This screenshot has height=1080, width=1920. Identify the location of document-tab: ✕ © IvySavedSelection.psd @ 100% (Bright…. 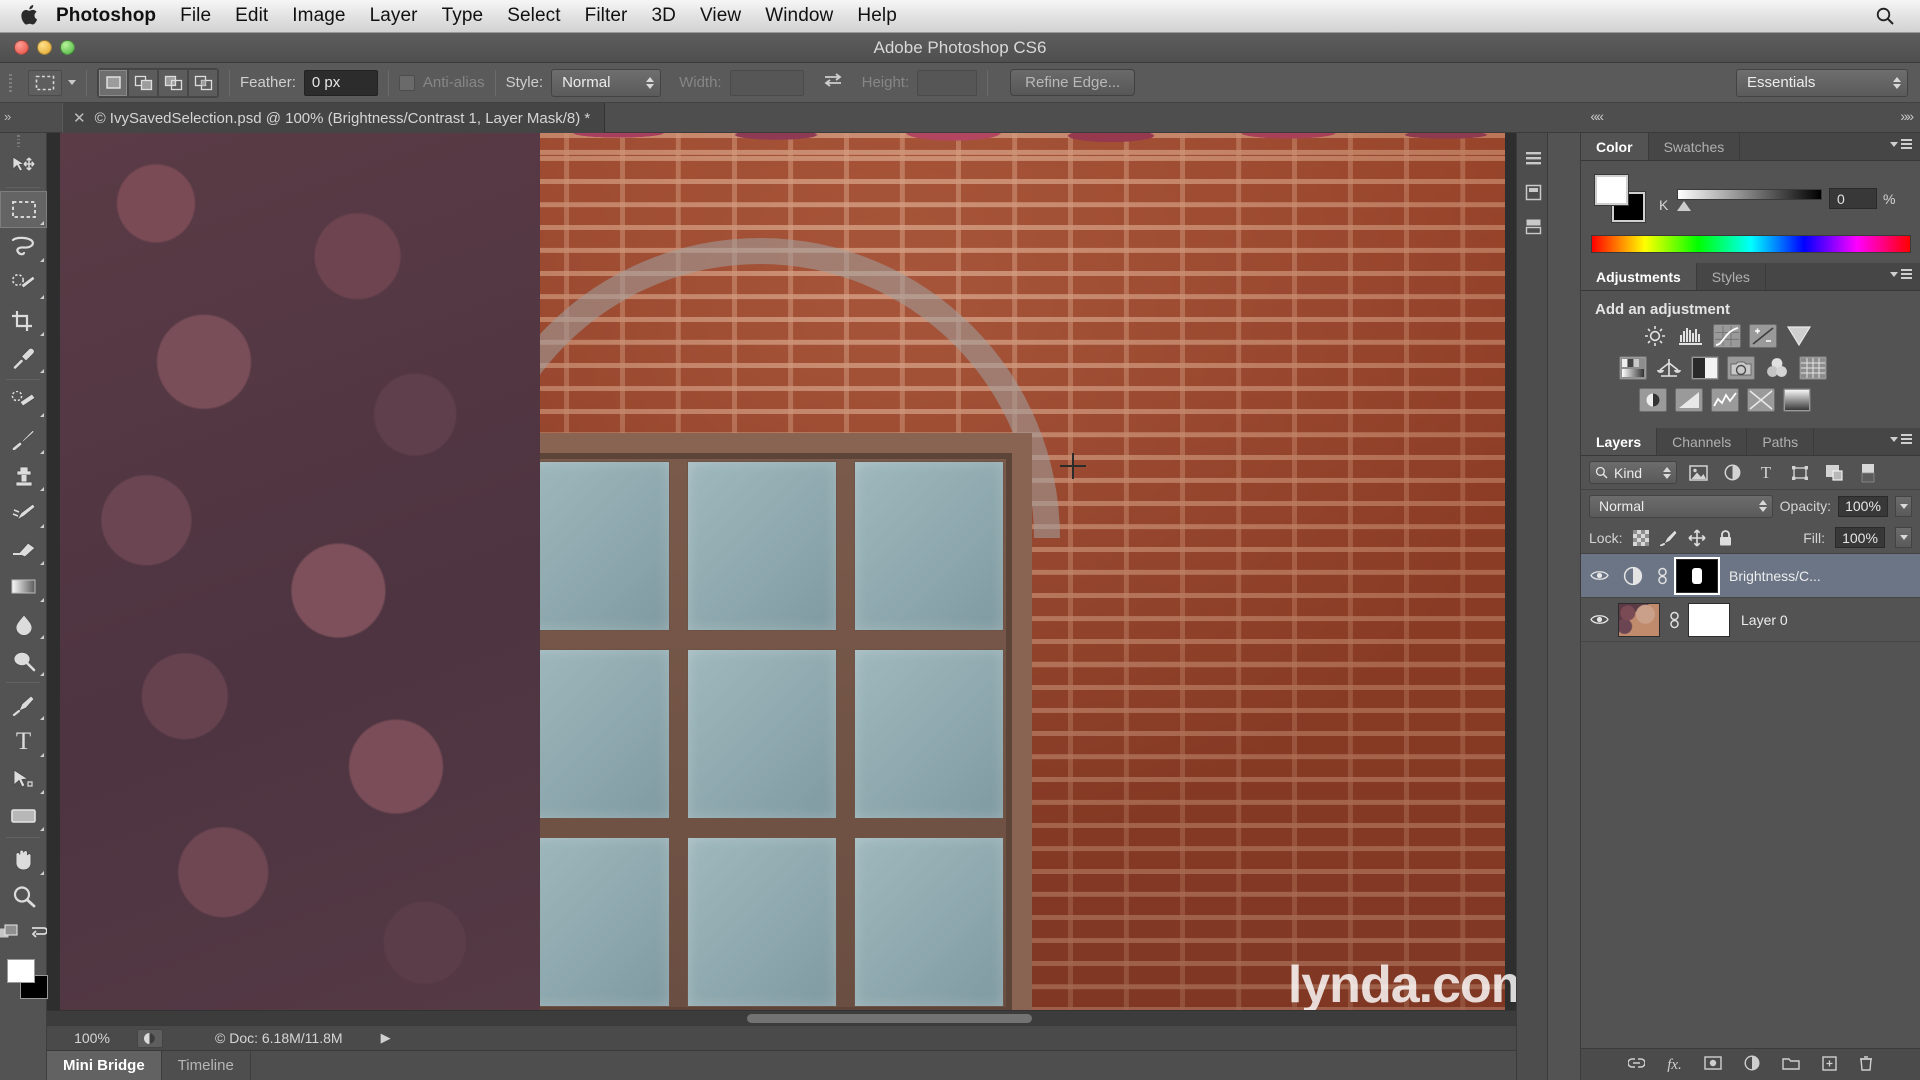
(334, 118).